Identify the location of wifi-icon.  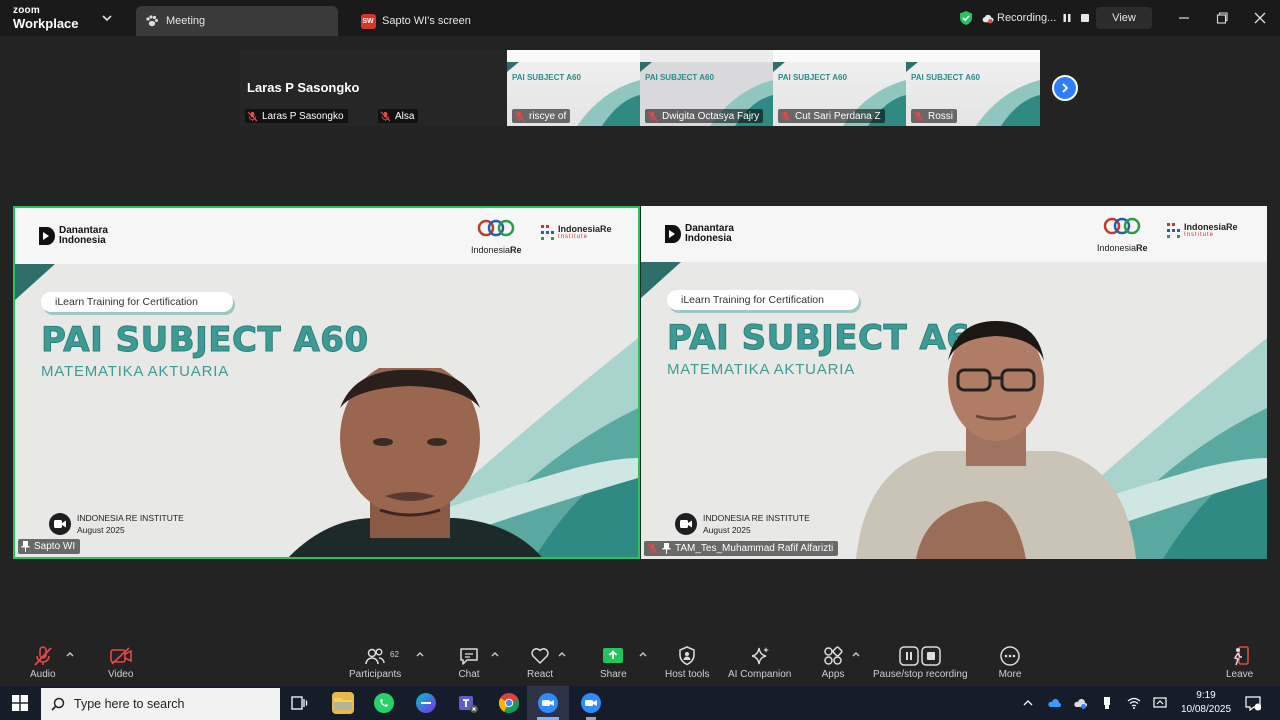
(1134, 703).